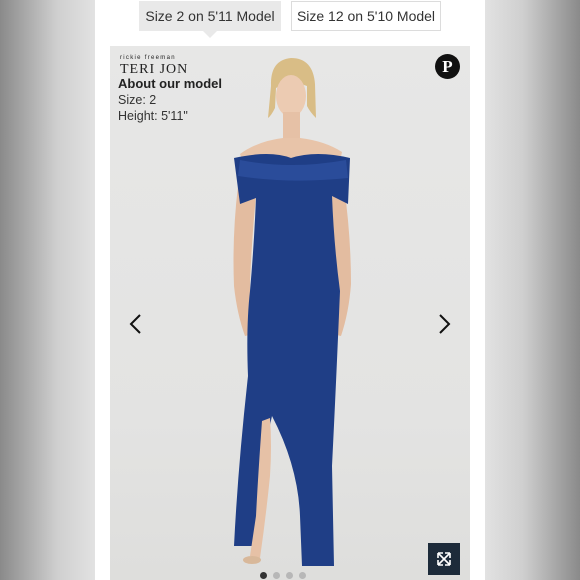  Describe the element at coordinates (148, 58) in the screenshot. I see `brand-logo-small: rickie freeman` at that location.